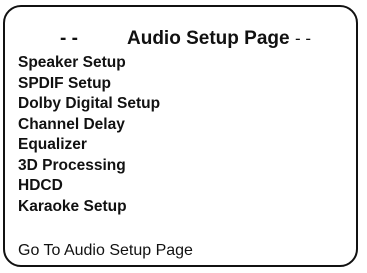 The width and height of the screenshot is (367, 273). Describe the element at coordinates (89, 63) in the screenshot. I see `menu-item-speaker-setup: Speaker Setup` at that location.